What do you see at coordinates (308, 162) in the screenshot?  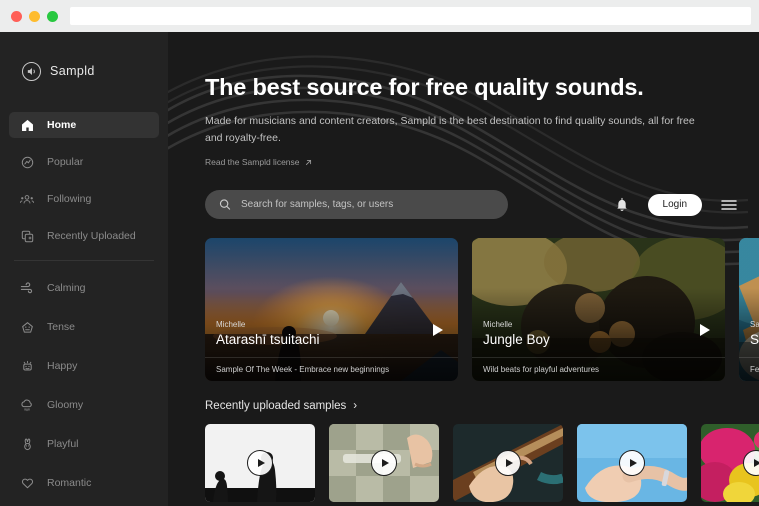 I see `external-arrow-icon` at bounding box center [308, 162].